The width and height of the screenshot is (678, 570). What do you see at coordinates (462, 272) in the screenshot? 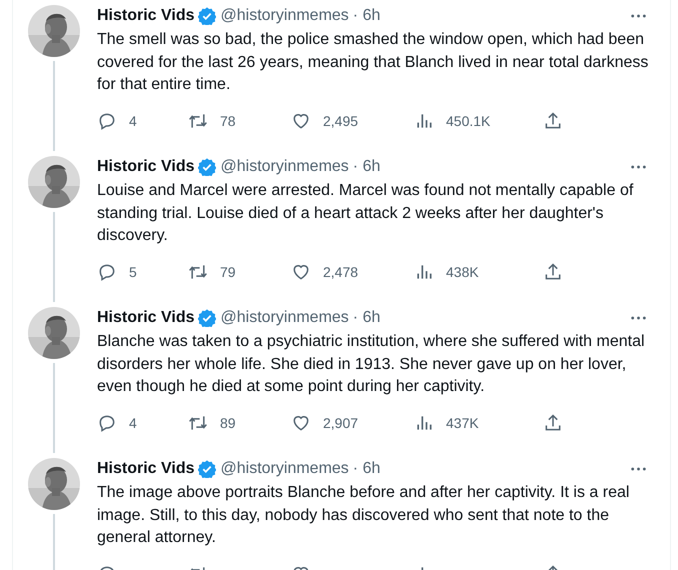
I see `view-count: 438K` at bounding box center [462, 272].